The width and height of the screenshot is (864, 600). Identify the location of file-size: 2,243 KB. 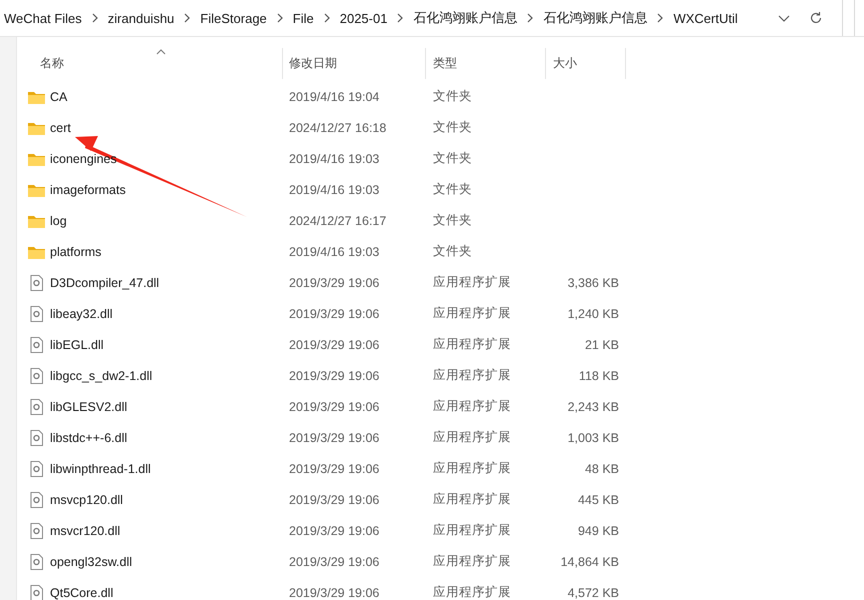
(593, 407).